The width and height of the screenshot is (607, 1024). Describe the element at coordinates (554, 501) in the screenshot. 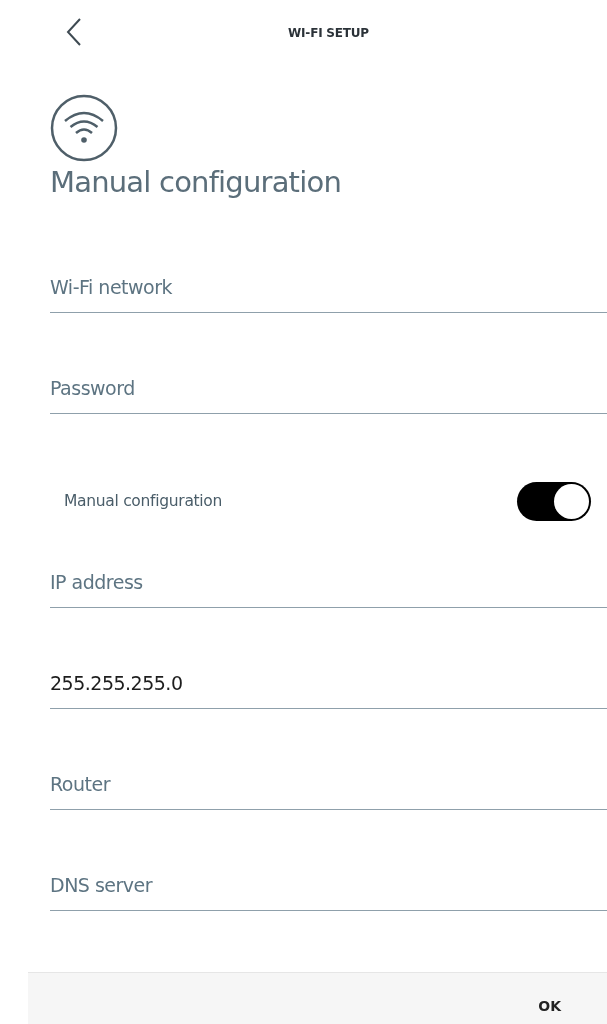

I see `toggle-switch` at that location.